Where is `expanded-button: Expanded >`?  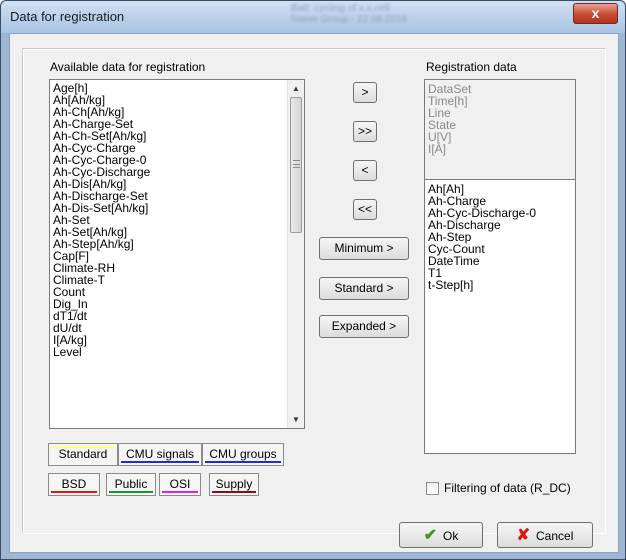
expanded-button: Expanded > is located at coordinates (364, 326).